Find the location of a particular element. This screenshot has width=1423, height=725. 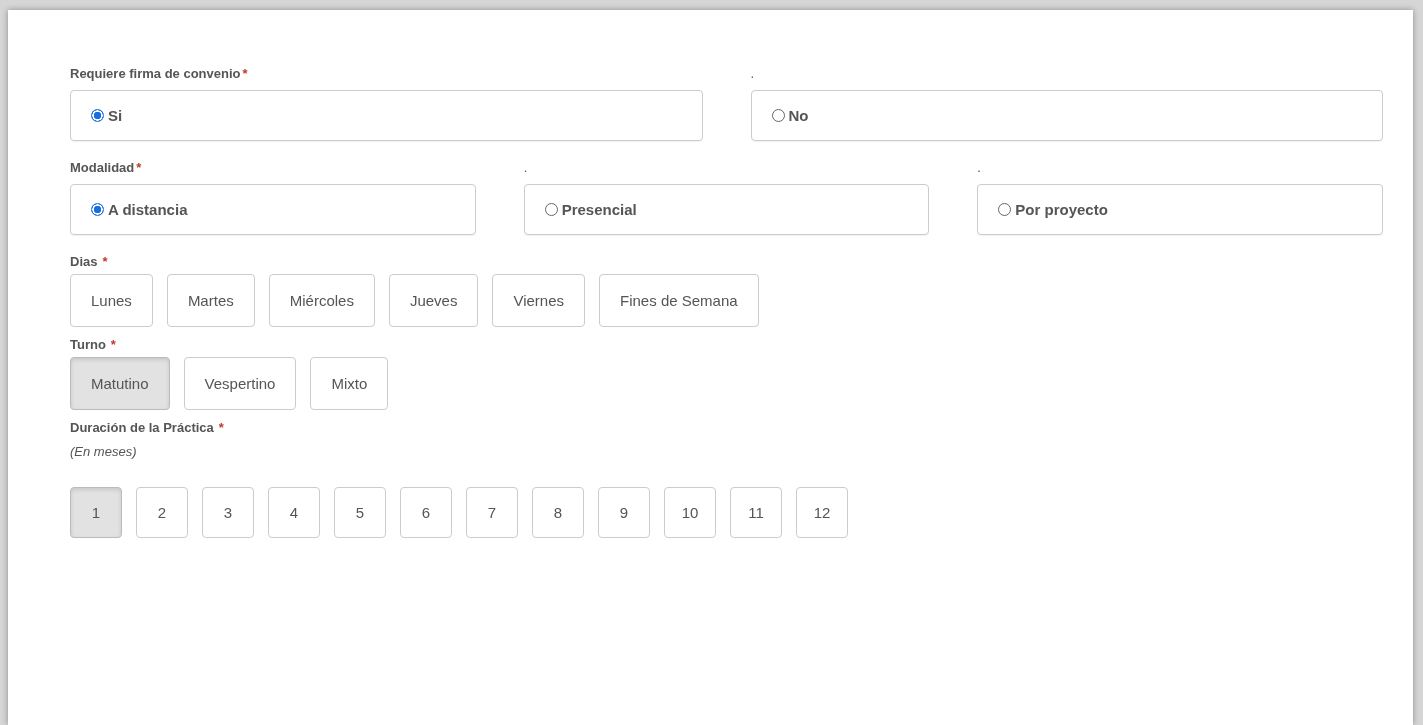

toggle-button: Matutino is located at coordinates (120, 383).